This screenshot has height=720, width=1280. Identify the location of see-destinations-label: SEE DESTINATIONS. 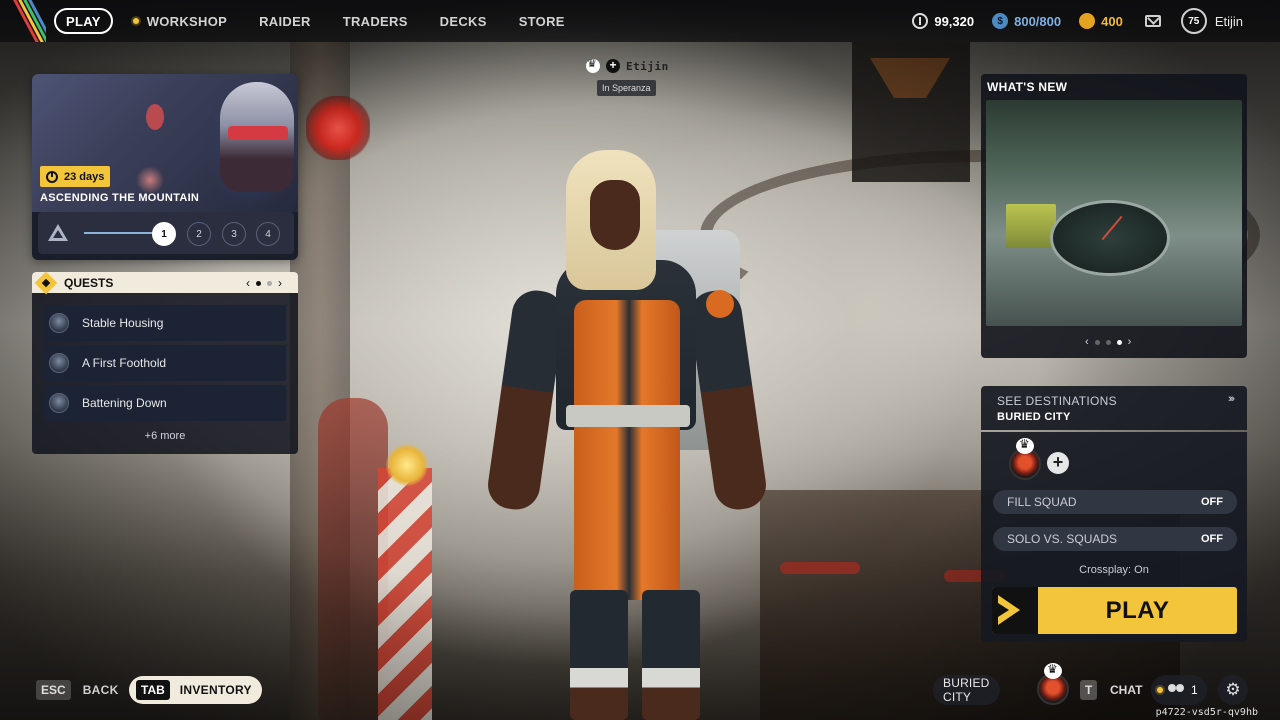
(1057, 401).